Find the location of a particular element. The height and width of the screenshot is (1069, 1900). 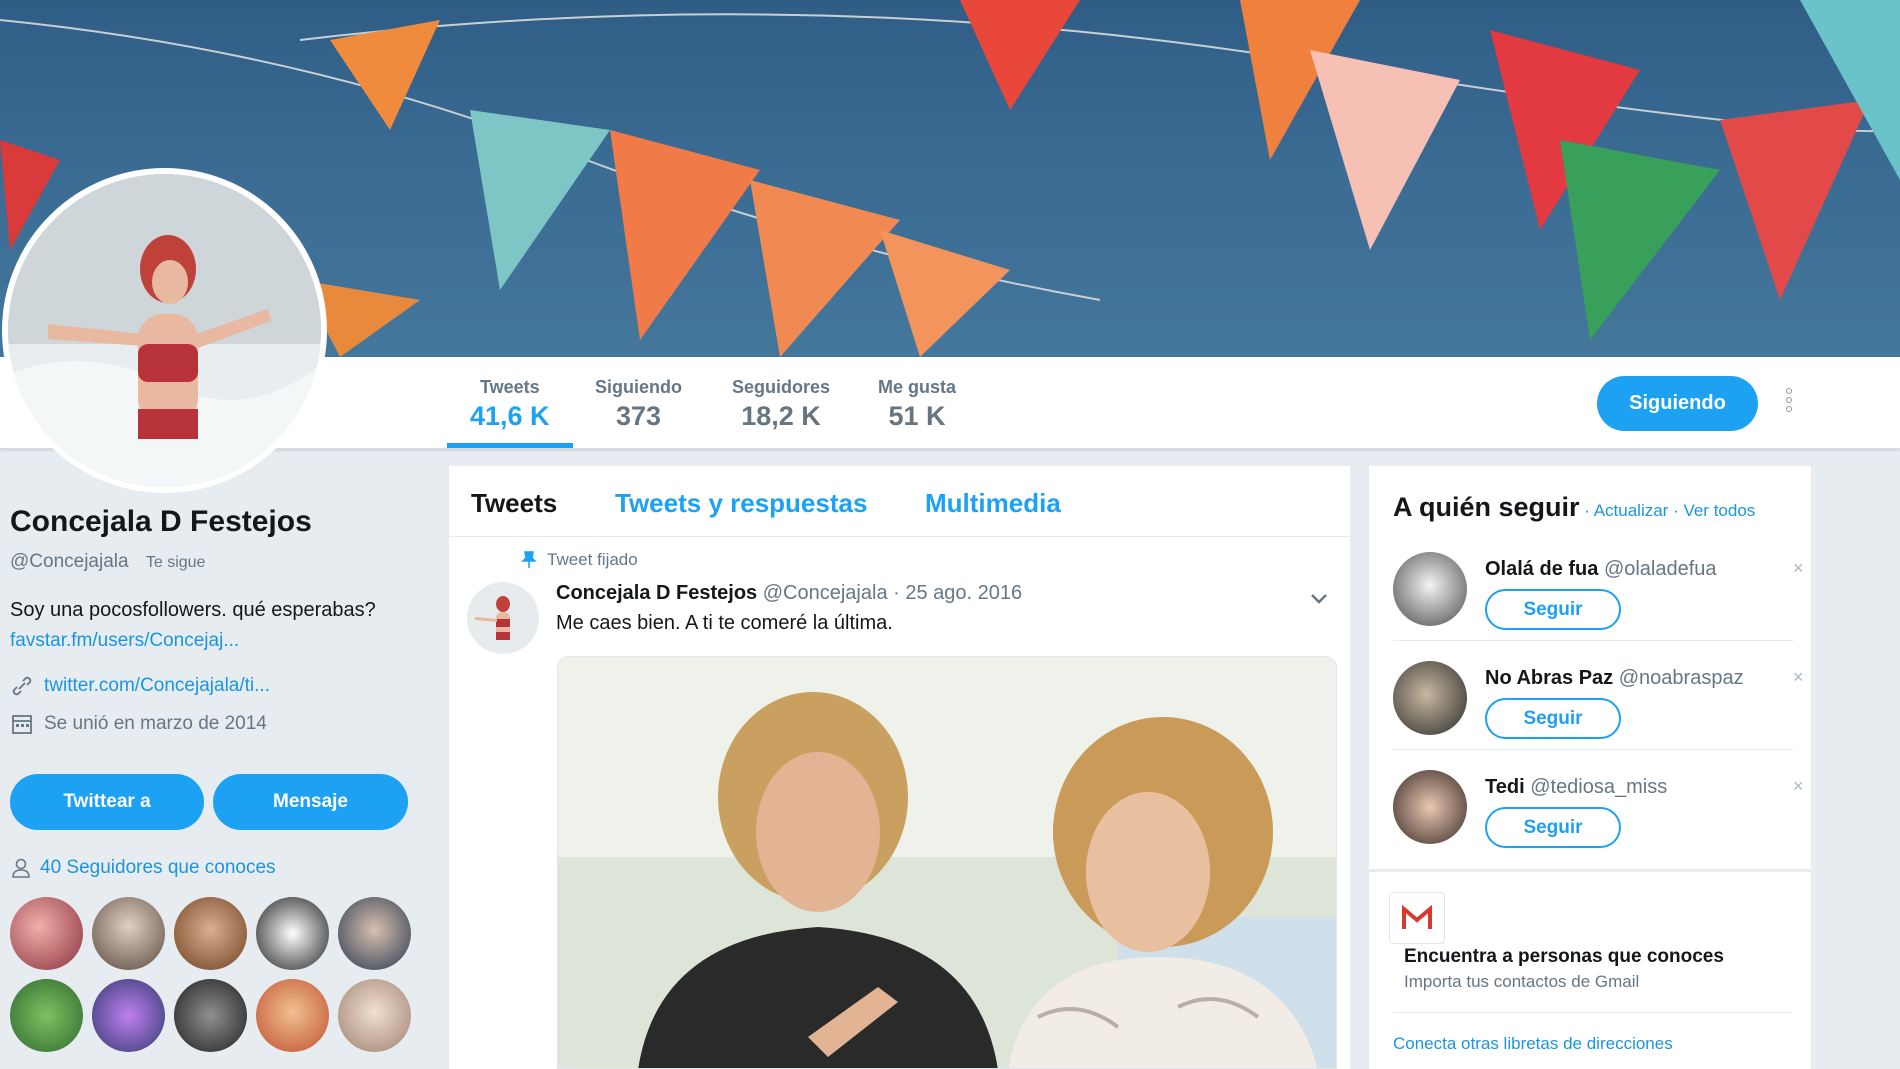

suggestion-name-row: No Abras Paz @noabraspaz is located at coordinates (1614, 678).